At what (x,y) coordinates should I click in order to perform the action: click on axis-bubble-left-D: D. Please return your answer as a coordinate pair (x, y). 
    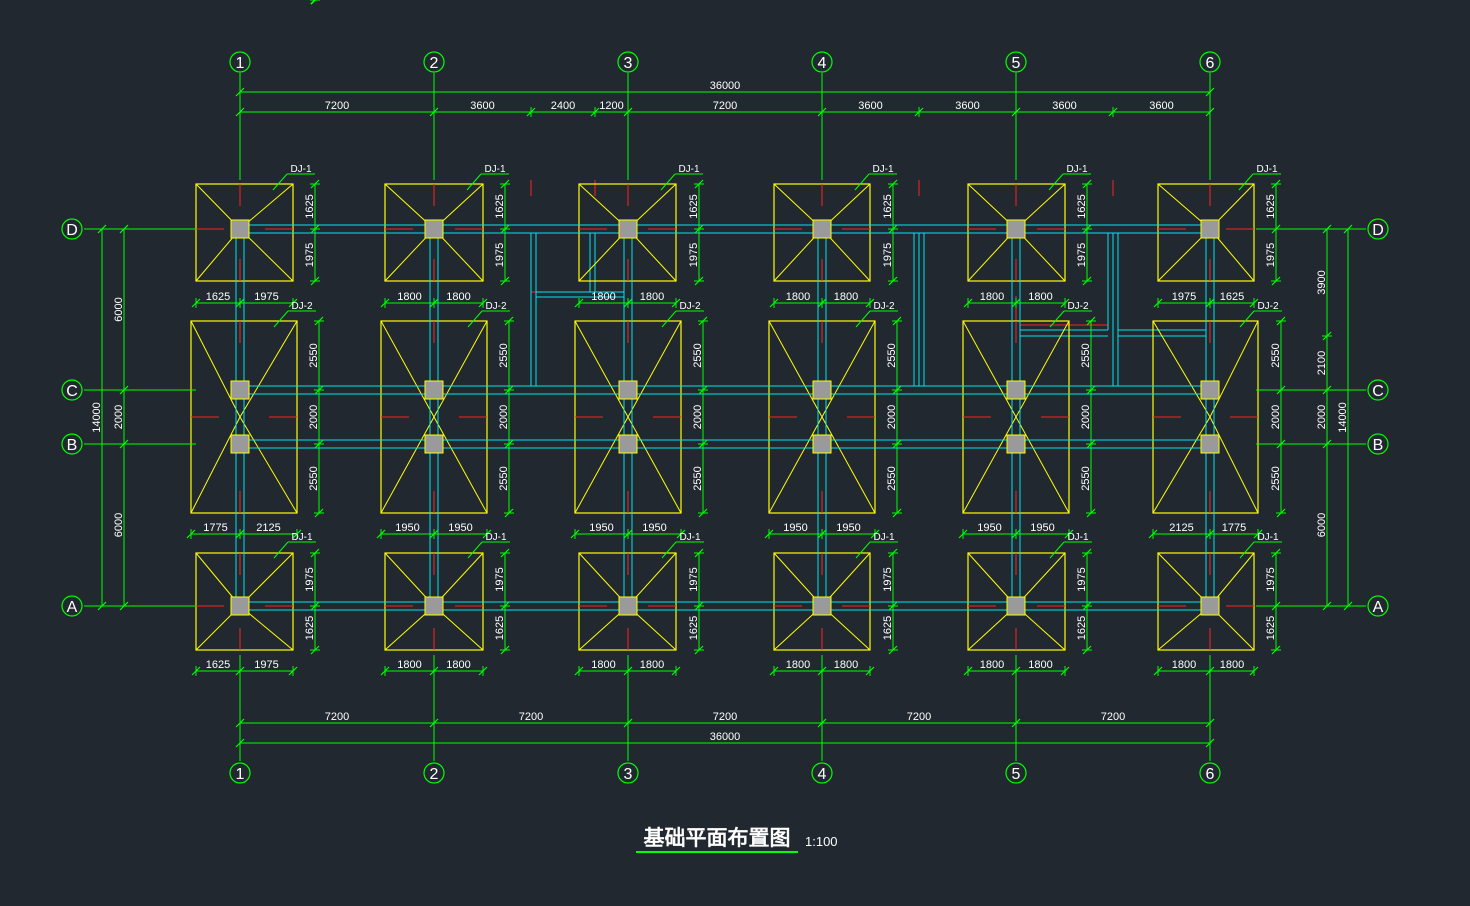
    Looking at the image, I should click on (72, 229).